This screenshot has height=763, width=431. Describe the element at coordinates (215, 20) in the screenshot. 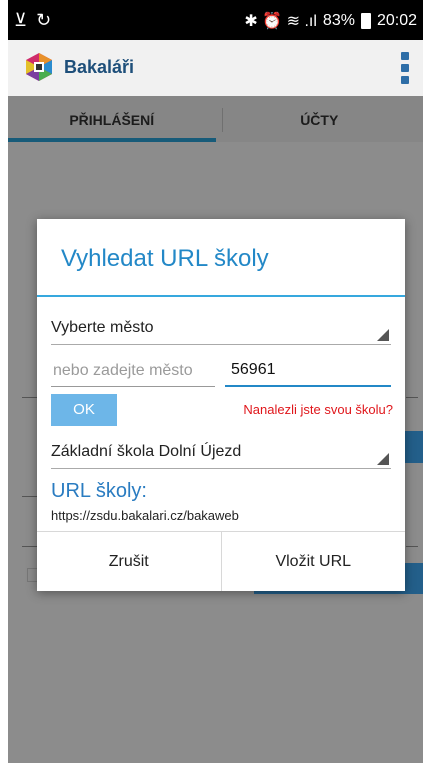

I see `status-bar: ⊻ ↻ ✱ ⏰ ≋ .ıl 83% 20:02` at that location.